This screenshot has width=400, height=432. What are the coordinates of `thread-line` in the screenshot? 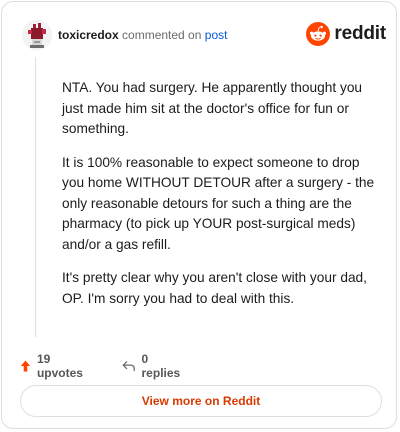 It's located at (35, 197).